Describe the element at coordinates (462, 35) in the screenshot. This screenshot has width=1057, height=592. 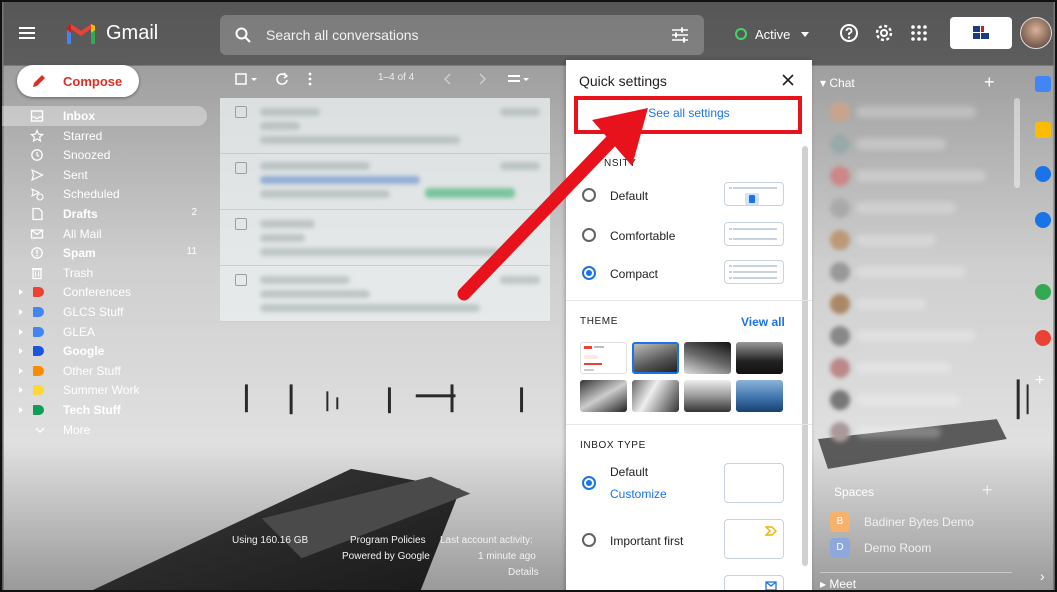
I see `search-bar: Search all conversations` at that location.